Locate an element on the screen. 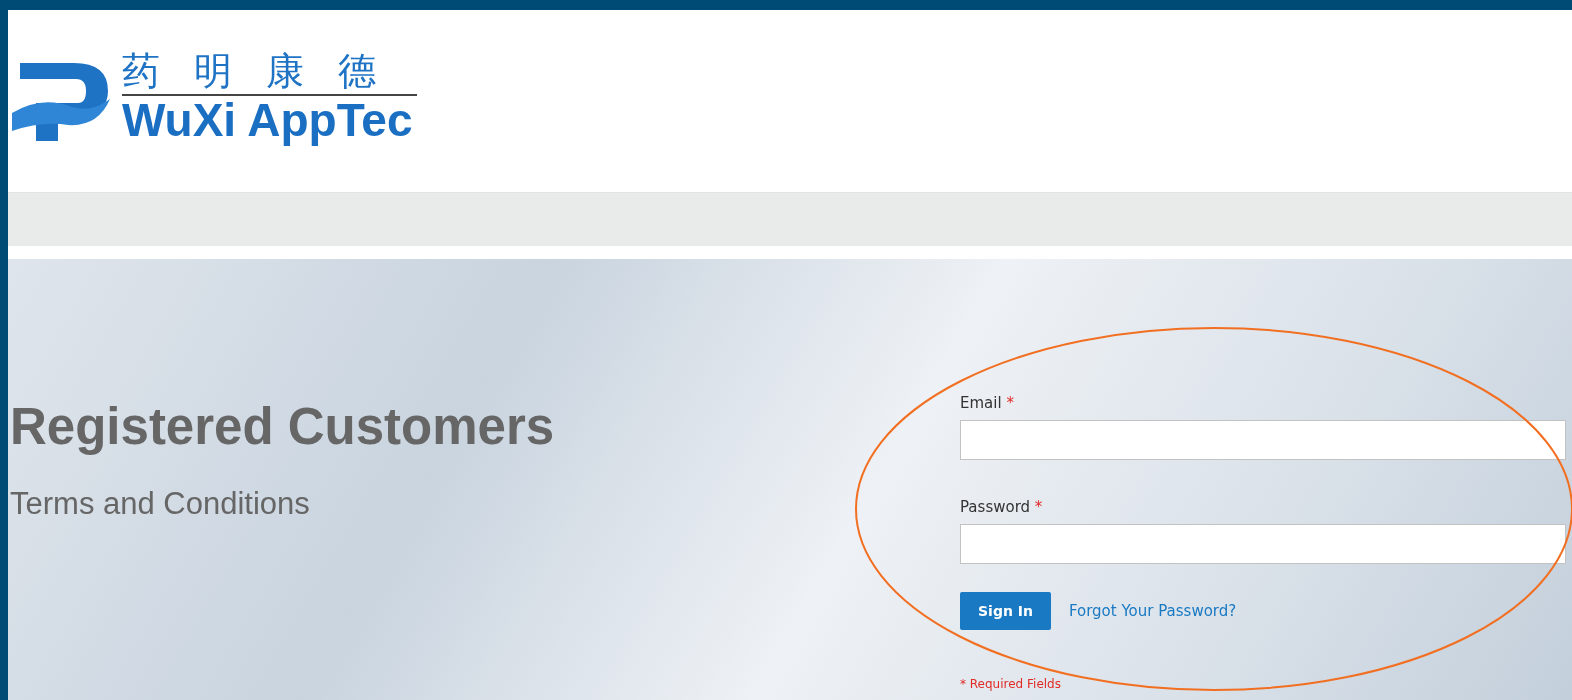 The height and width of the screenshot is (700, 1572). terms-link: Terms and Conditions is located at coordinates (160, 504).